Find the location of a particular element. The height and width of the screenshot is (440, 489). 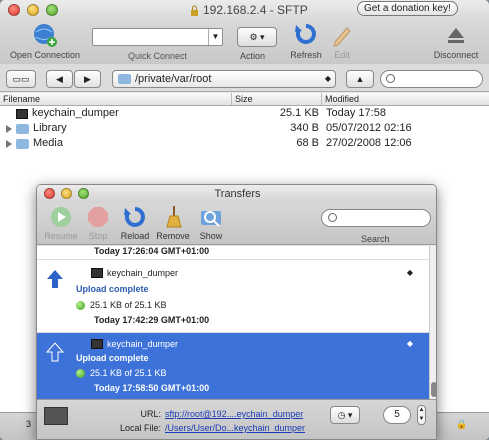

quick-connect-combobox: ▼ is located at coordinates (157, 37).